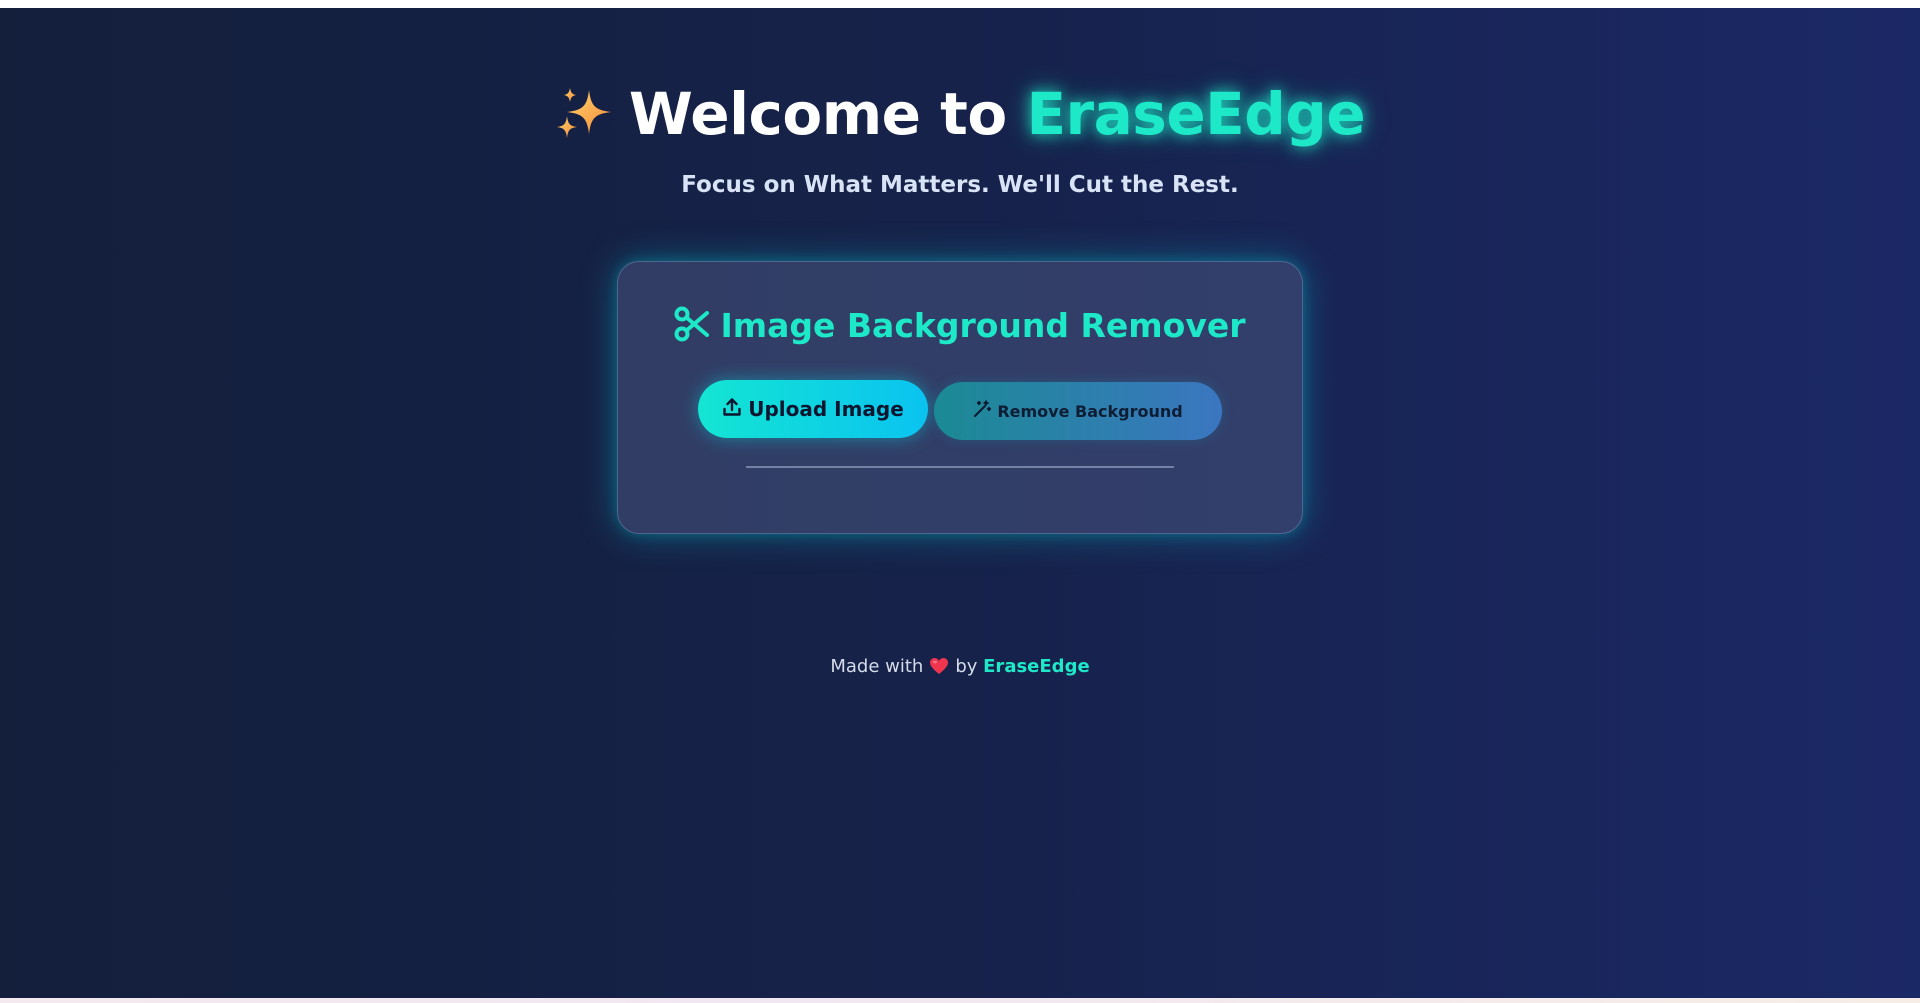  I want to click on upload-icon, so click(732, 409).